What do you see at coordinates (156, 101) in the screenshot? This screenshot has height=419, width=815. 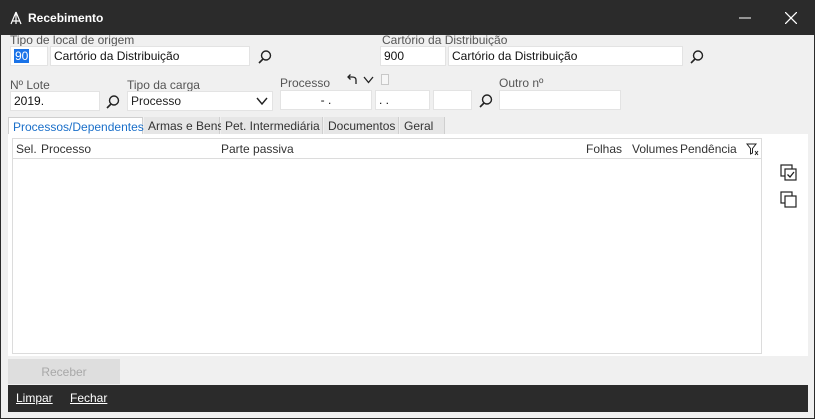 I see `carga-selected-value: Processo` at bounding box center [156, 101].